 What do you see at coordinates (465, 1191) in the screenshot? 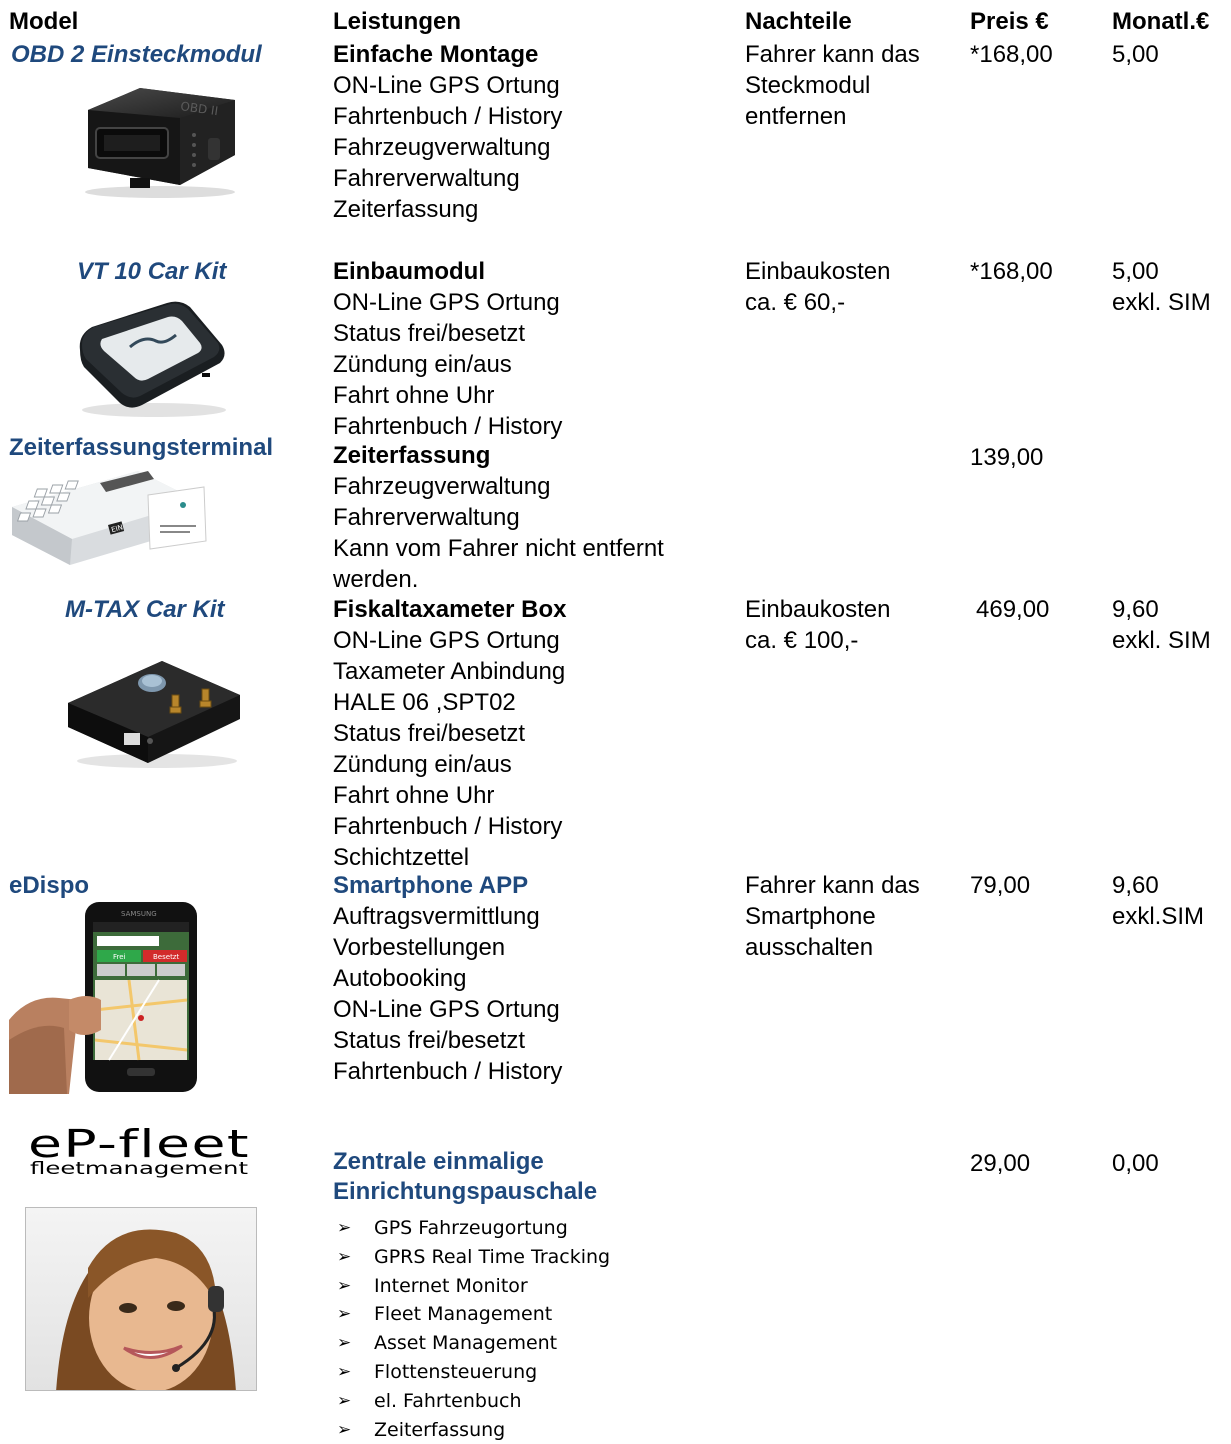
I see `central-title-line: Einrichtungspauschale` at bounding box center [465, 1191].